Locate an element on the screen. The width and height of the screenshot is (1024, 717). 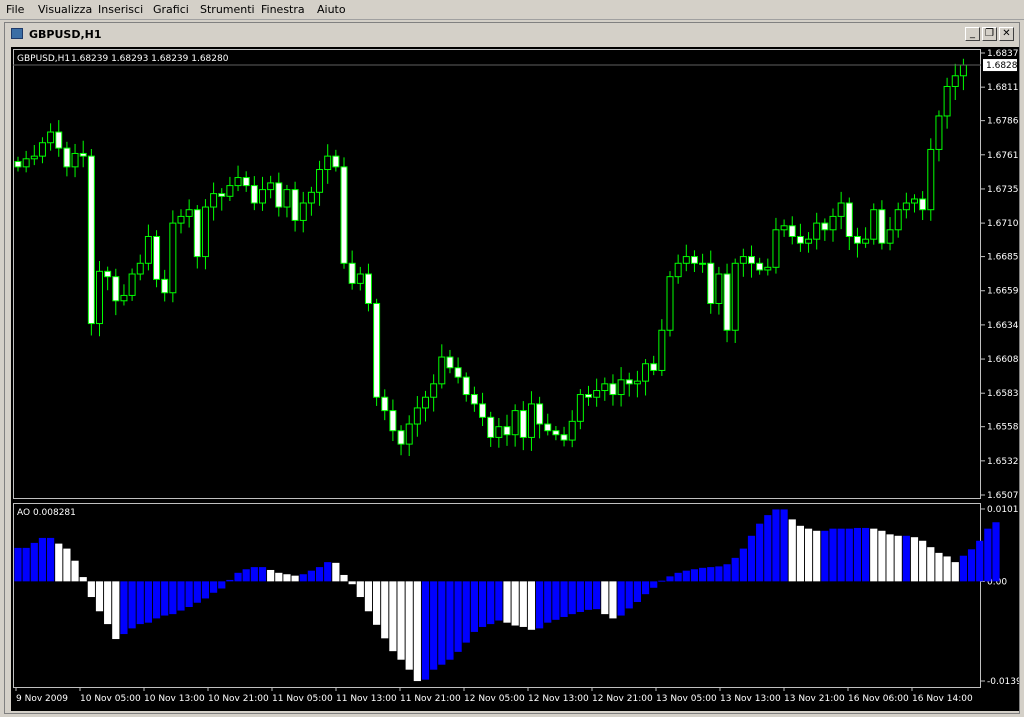
menu-inserisci: Inserisci is located at coordinates (120, 9).